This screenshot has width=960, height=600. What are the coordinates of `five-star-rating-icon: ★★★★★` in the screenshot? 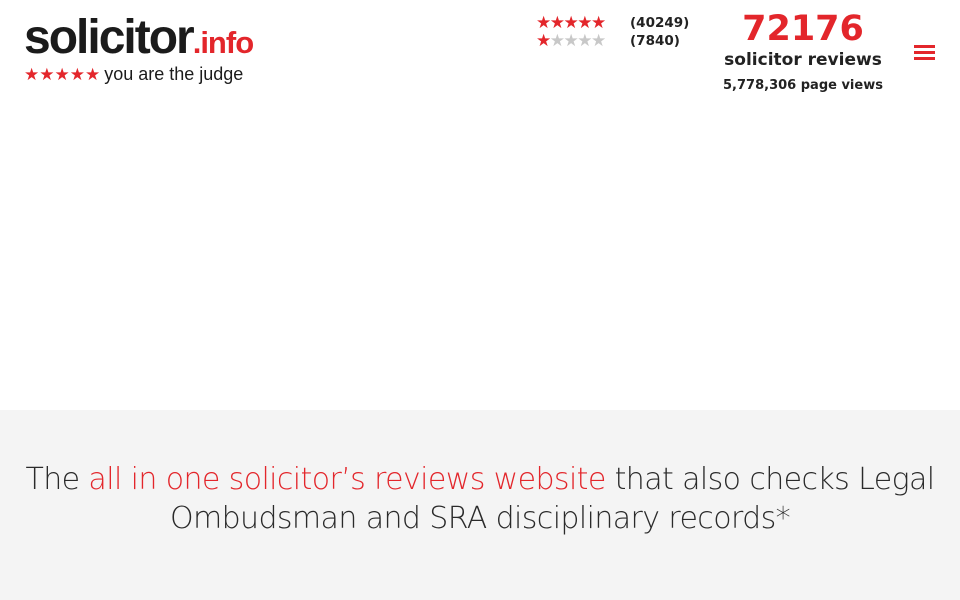 It's located at (580, 23).